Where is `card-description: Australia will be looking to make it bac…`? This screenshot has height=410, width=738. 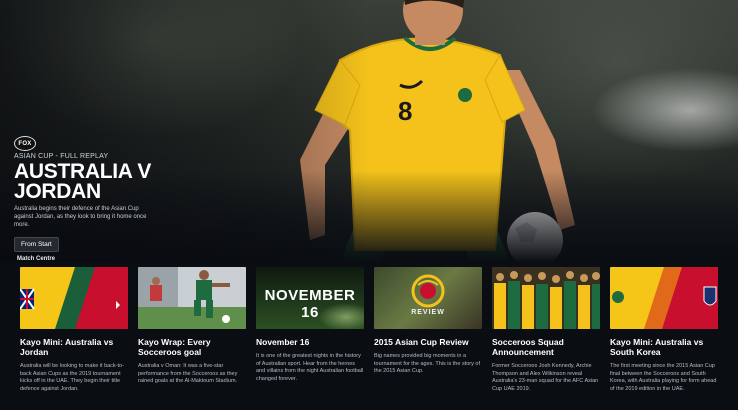 card-description: Australia will be looking to make it bac… is located at coordinates (72, 377).